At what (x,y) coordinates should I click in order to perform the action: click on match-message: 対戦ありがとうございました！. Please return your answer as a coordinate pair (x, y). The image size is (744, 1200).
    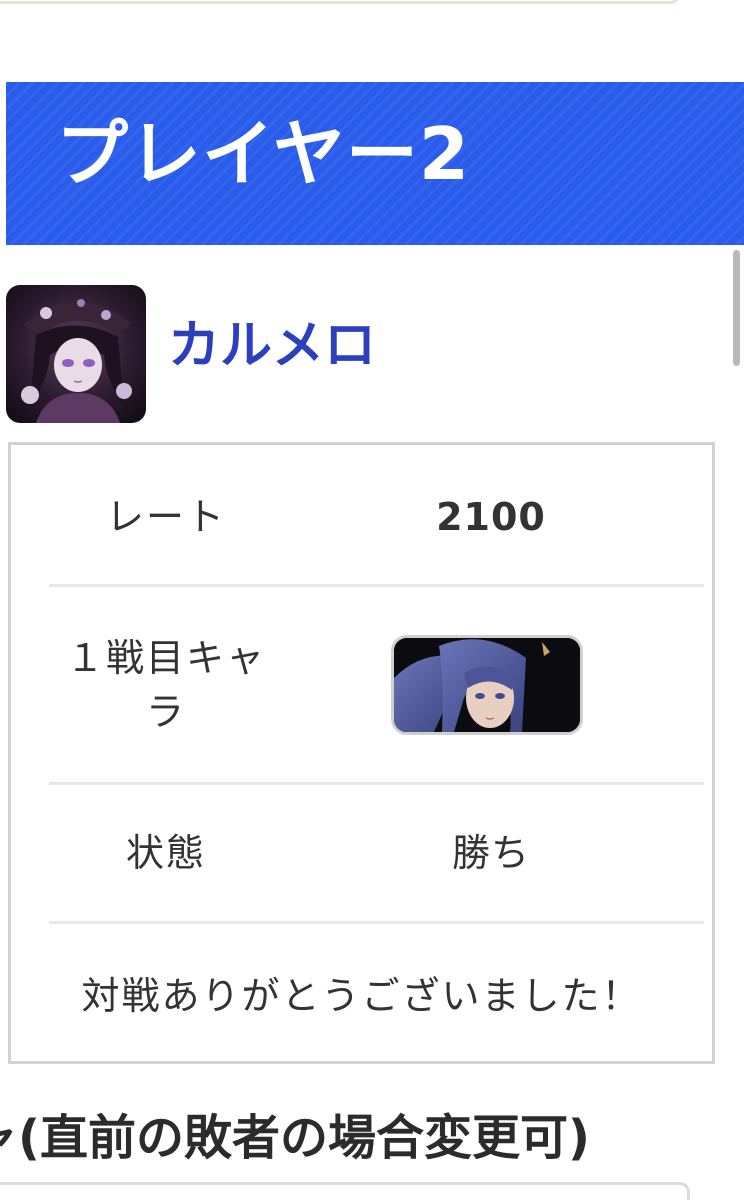
    Looking at the image, I should click on (361, 996).